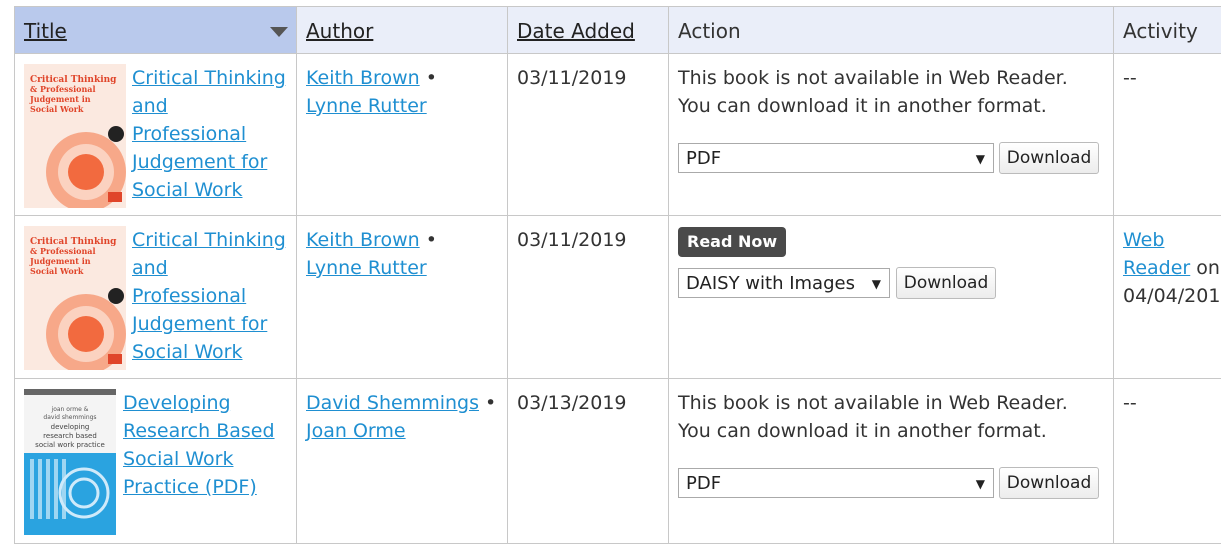 The image size is (1221, 544). What do you see at coordinates (70, 409) in the screenshot?
I see `svg-text: joan orme &` at bounding box center [70, 409].